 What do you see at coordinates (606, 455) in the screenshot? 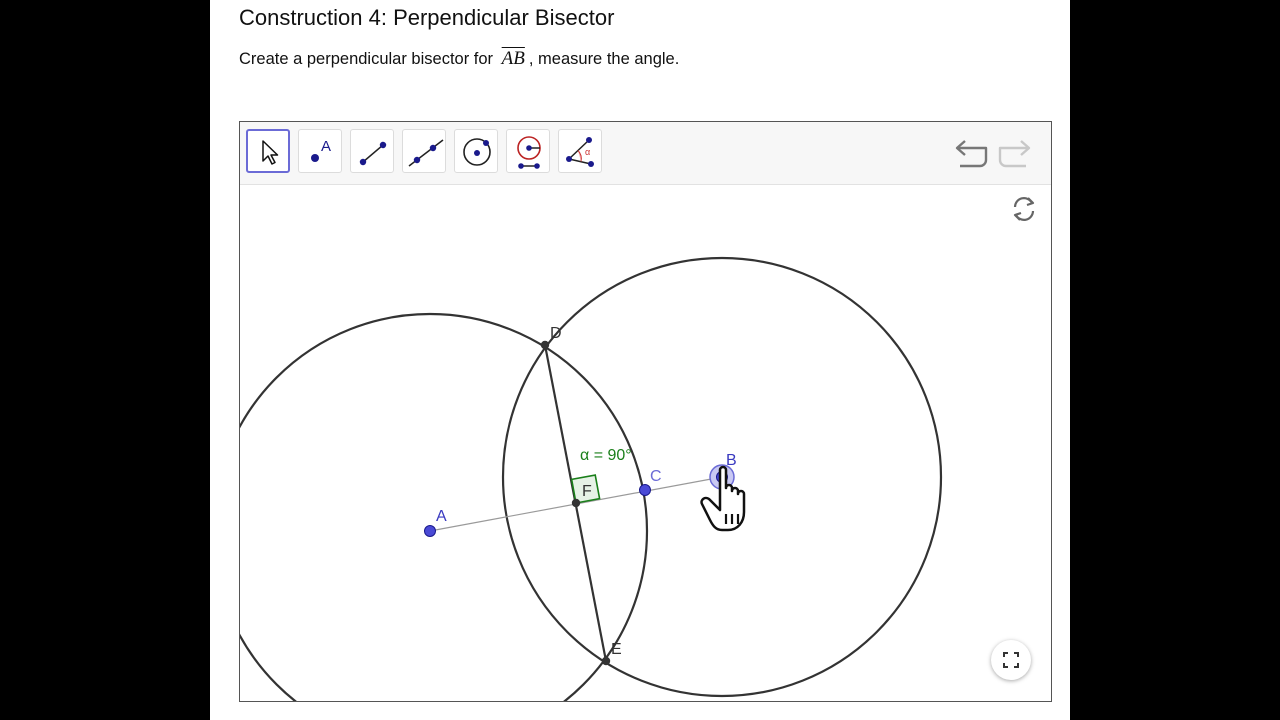
I see `angle-measure-label: α = 90°` at bounding box center [606, 455].